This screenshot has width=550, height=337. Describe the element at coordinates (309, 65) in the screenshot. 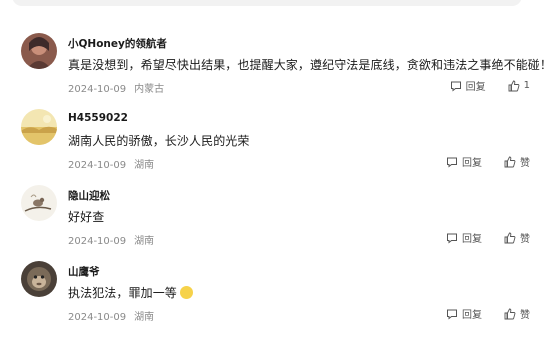

I see `comment-text: 真是没想到，希望尽快出结果，也提醒大家，遵纪守法是底线，贪欲和违法之事绝不能碰！` at that location.